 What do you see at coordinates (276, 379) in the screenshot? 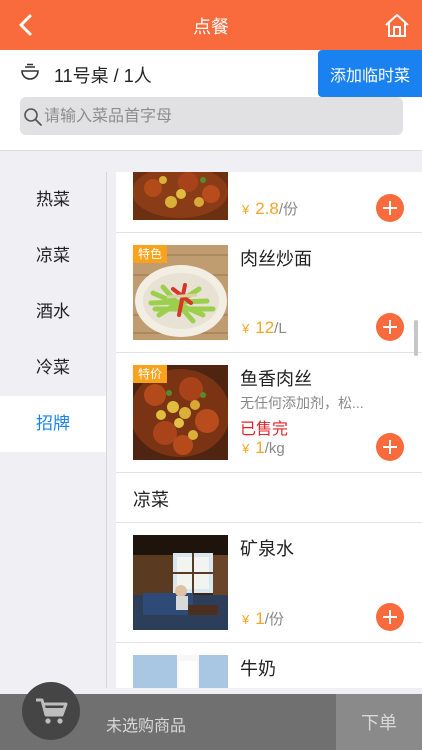
I see `dish-name: 鱼香肉丝` at bounding box center [276, 379].